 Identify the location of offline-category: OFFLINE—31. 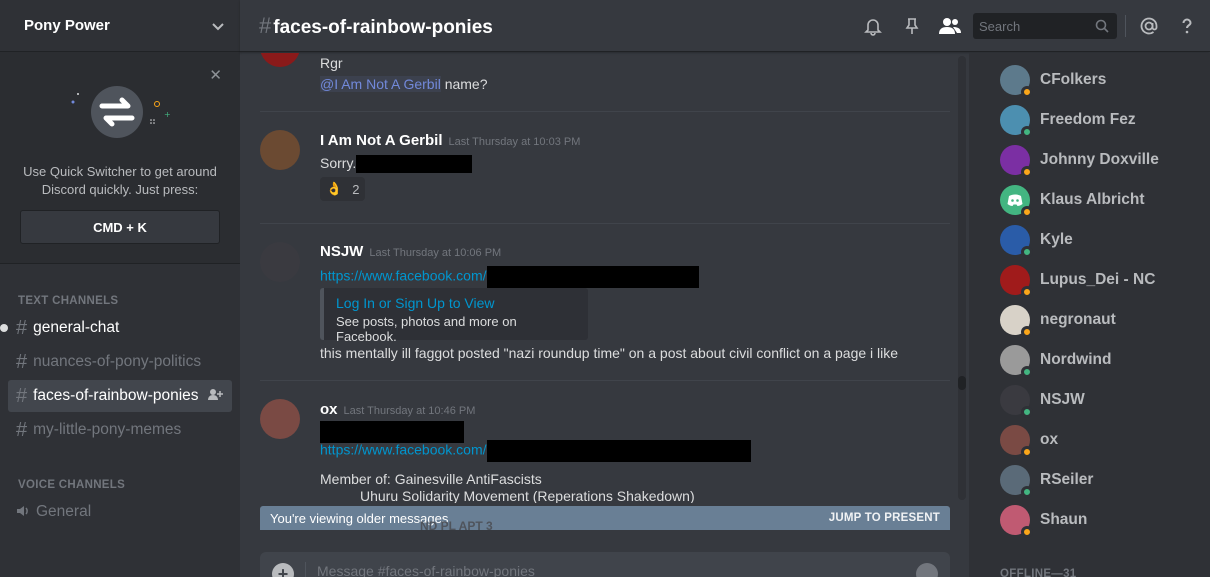
(1038, 572).